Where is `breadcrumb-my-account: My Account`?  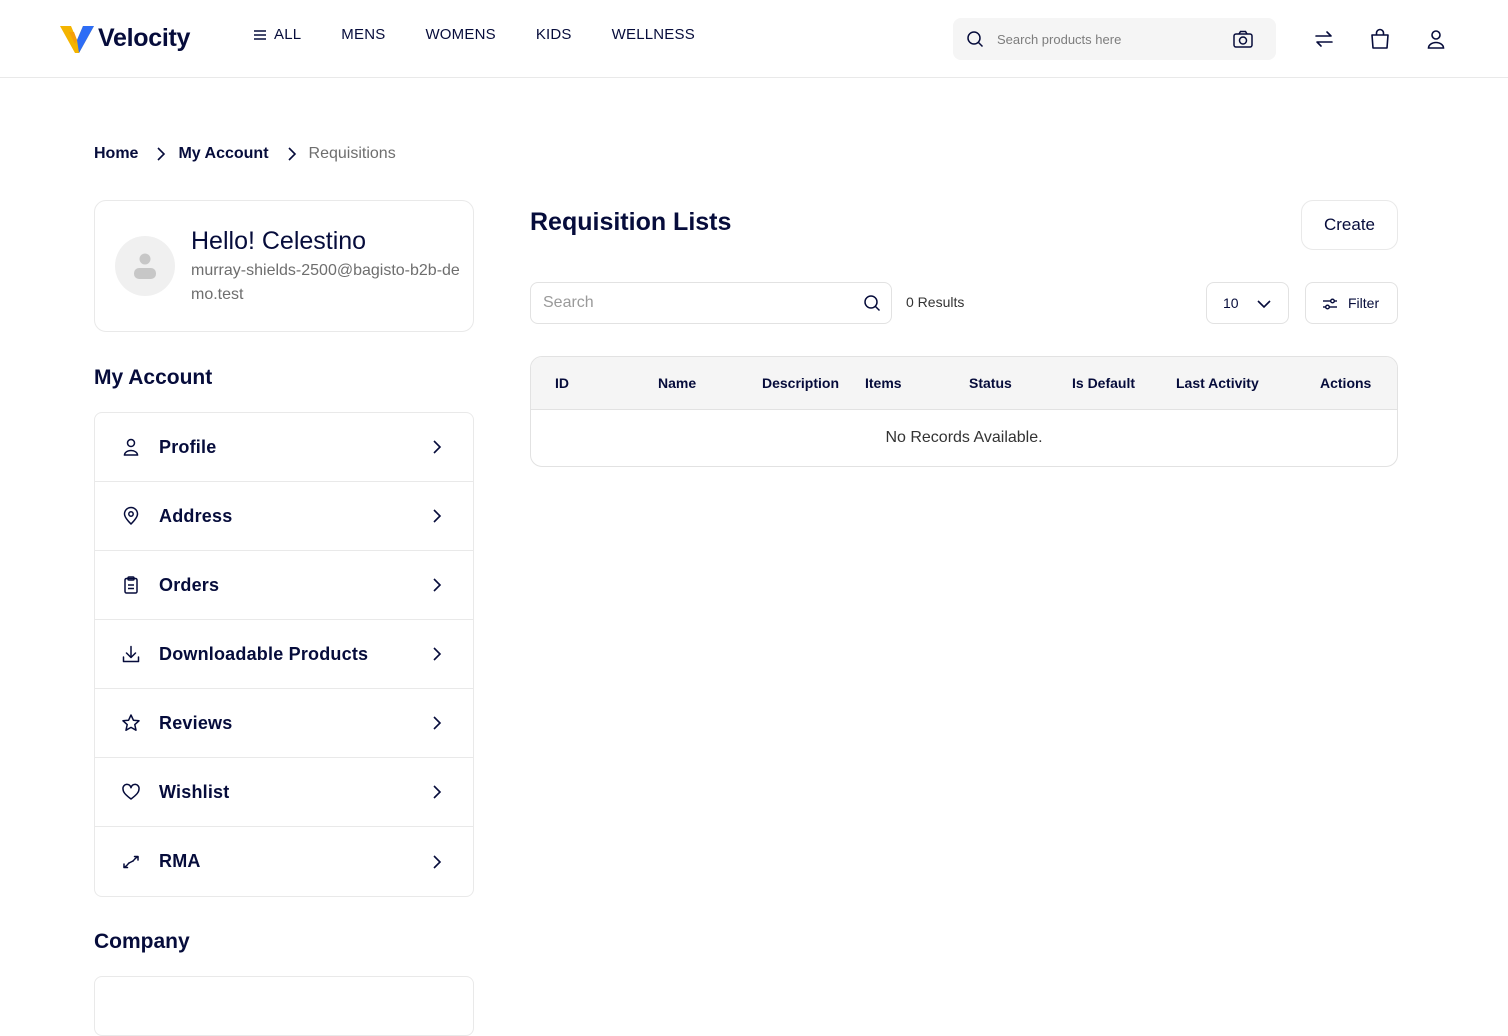 breadcrumb-my-account: My Account is located at coordinates (223, 154).